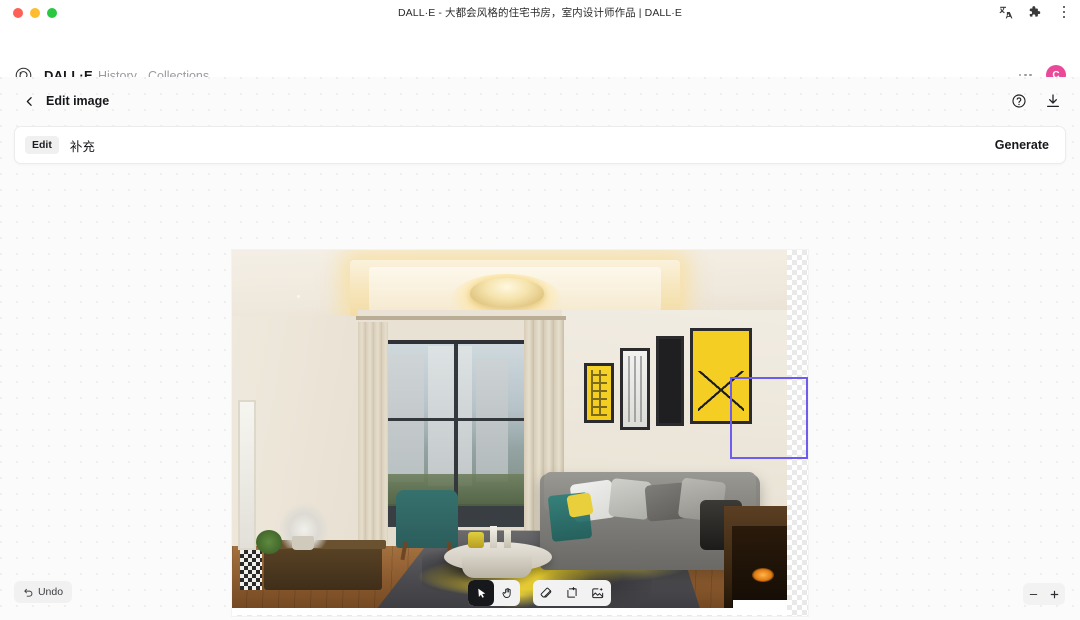 The height and width of the screenshot is (620, 1080). What do you see at coordinates (1054, 594) in the screenshot?
I see `zoom-in-button` at bounding box center [1054, 594].